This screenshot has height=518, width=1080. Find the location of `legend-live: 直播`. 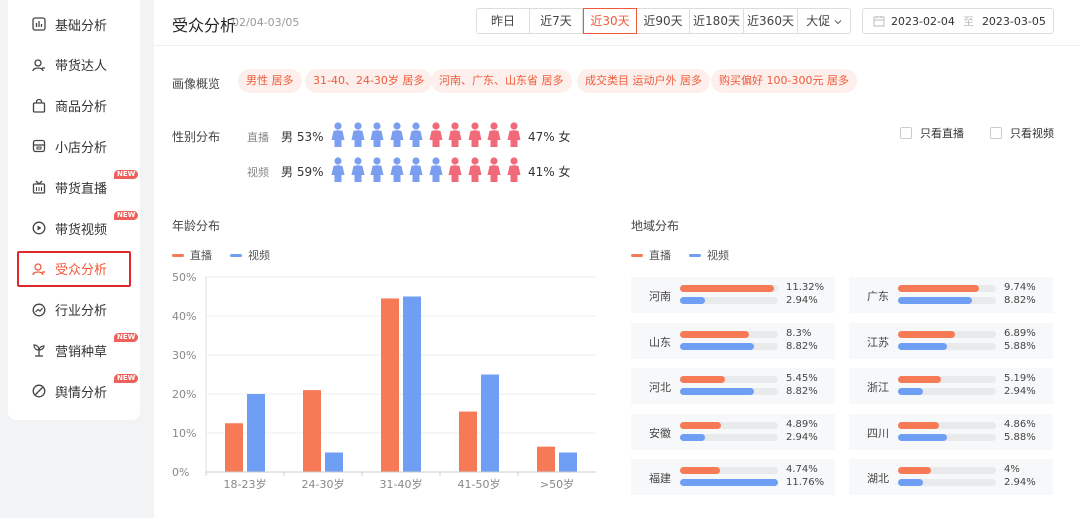

legend-live: 直播 is located at coordinates (660, 255).